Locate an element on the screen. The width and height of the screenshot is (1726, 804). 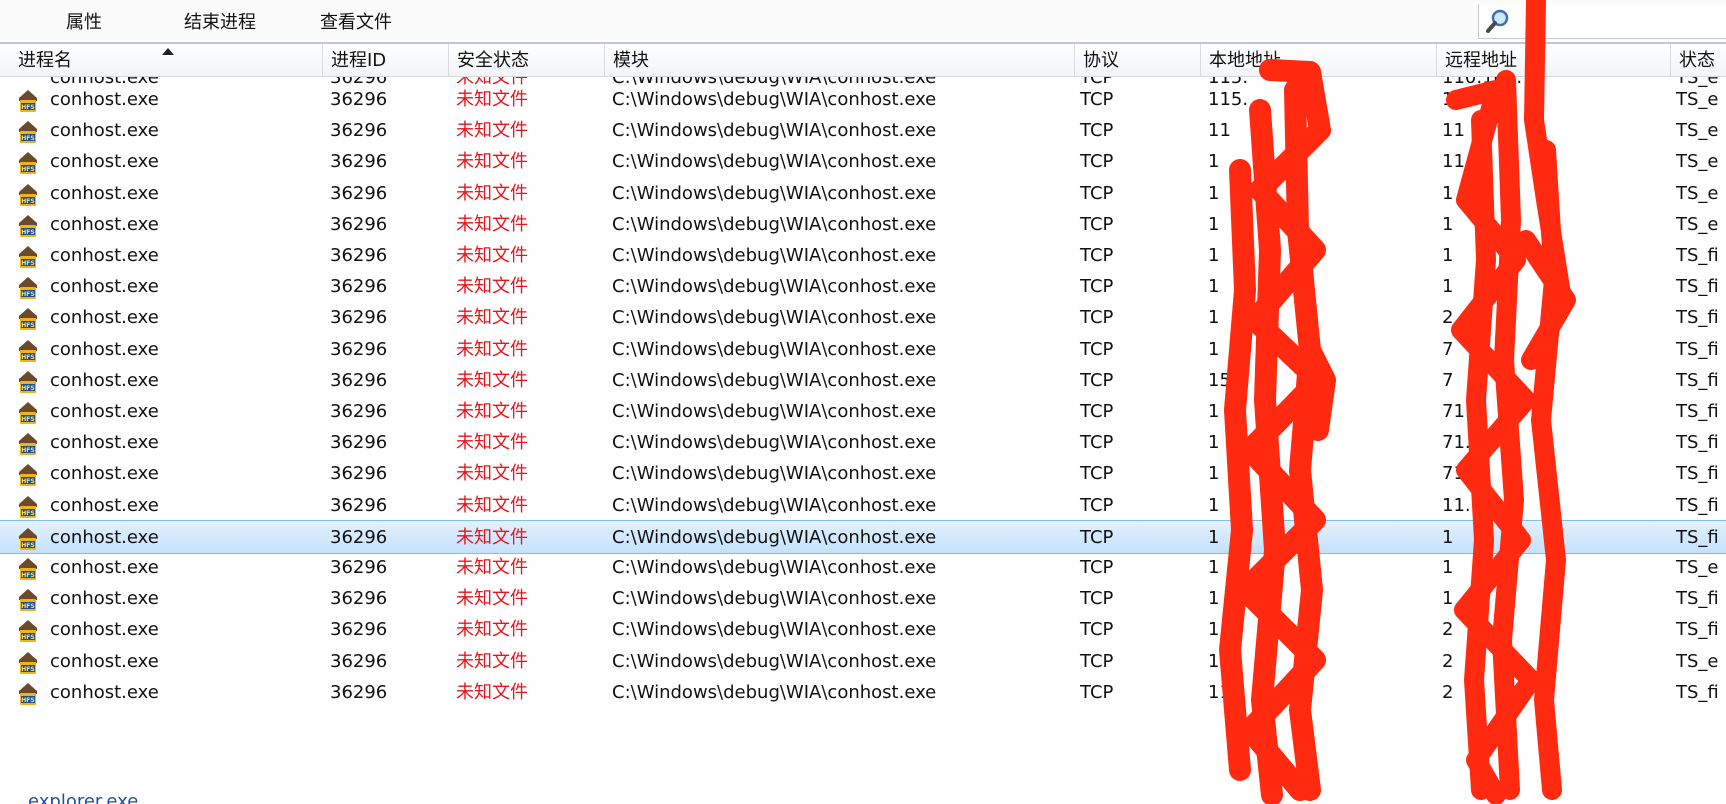
end-process-button: 结束进程 is located at coordinates (220, 21).